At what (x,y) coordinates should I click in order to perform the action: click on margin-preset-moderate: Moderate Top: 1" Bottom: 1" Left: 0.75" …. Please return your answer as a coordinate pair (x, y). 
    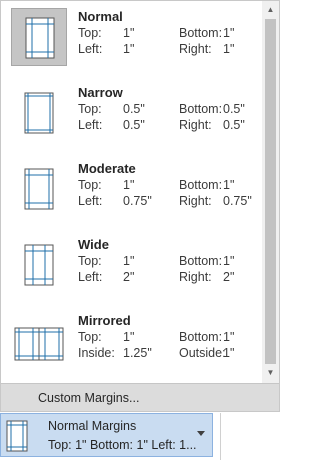
    Looking at the image, I should click on (131, 191).